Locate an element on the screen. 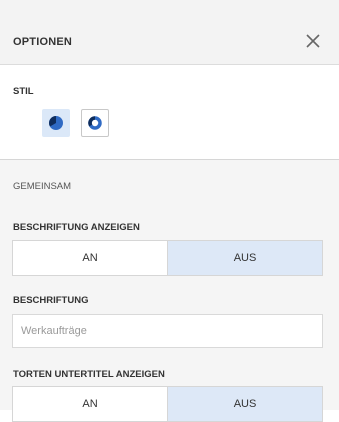  caption-input is located at coordinates (167, 331).